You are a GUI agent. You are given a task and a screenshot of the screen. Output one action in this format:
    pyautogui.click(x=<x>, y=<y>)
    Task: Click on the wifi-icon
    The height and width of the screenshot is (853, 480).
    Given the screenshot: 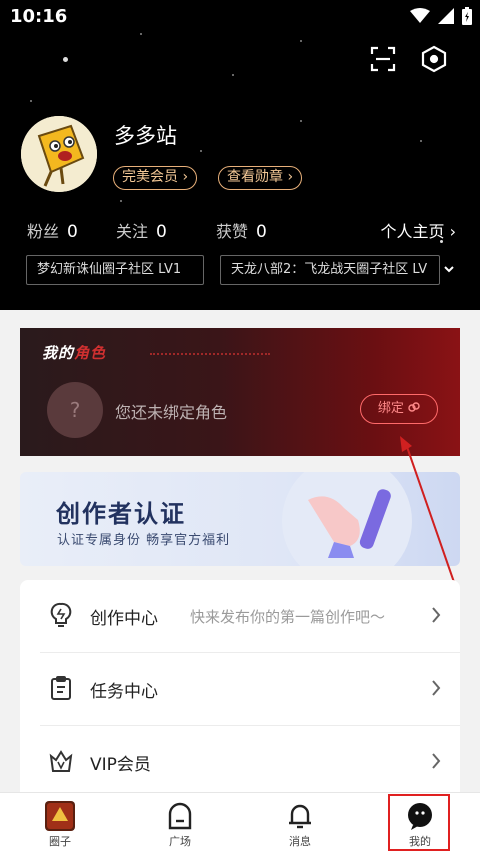 What is the action you would take?
    pyautogui.click(x=420, y=15)
    